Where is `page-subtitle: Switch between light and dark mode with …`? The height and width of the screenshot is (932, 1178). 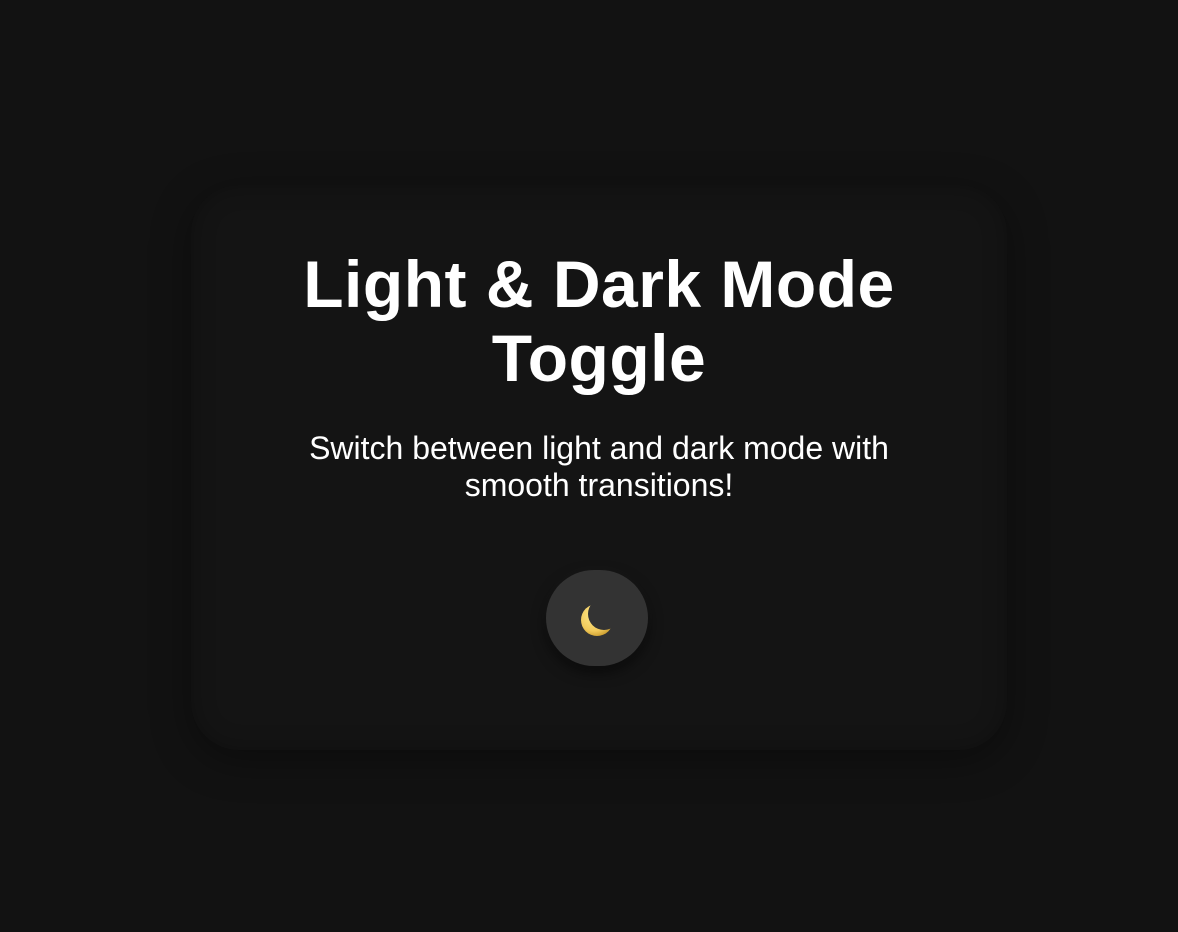
page-subtitle: Switch between light and dark mode with … is located at coordinates (599, 466).